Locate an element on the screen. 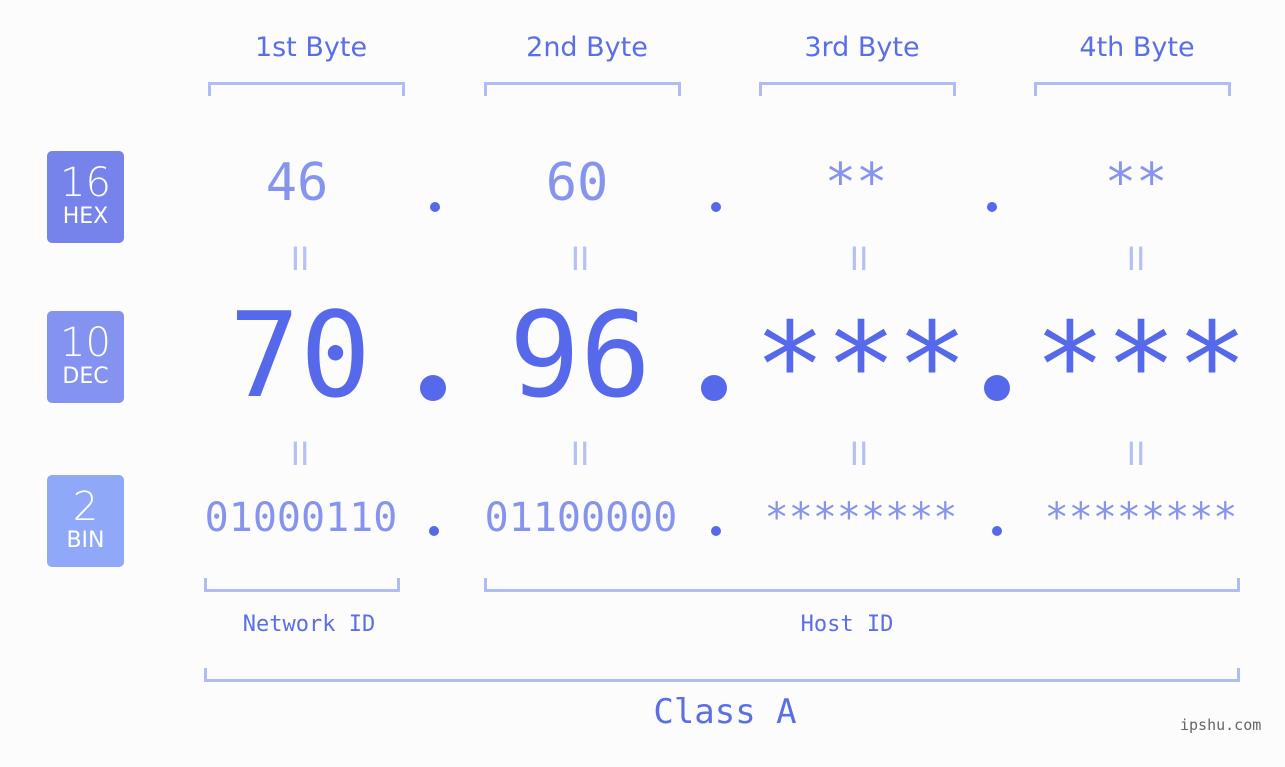  watermark: ipshu.com is located at coordinates (1221, 725).